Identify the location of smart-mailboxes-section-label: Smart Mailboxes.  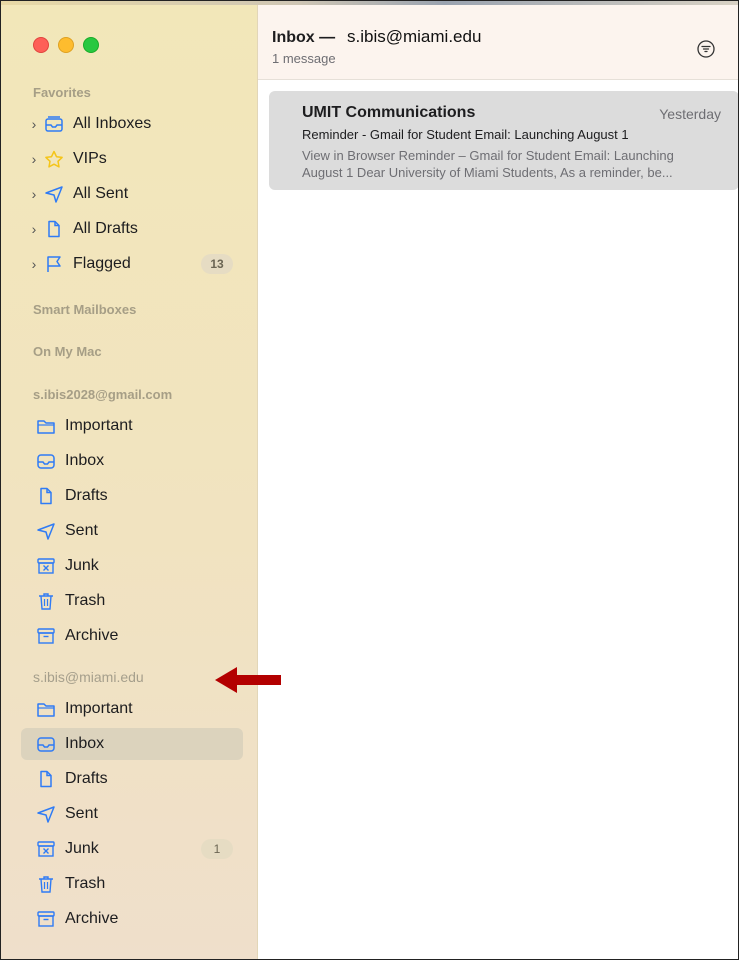
(84, 309).